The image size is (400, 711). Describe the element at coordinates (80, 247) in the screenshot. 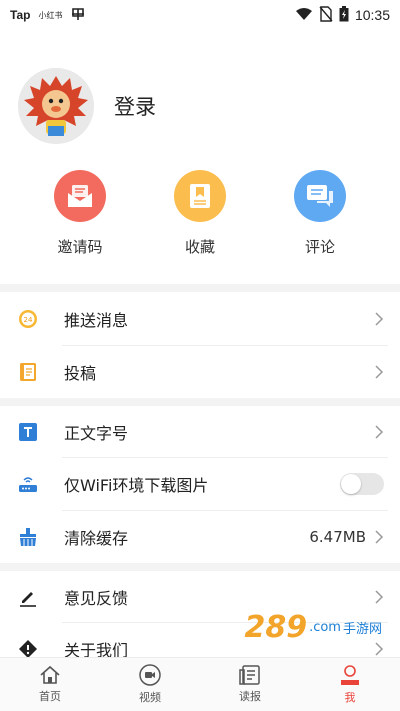

I see `invite-code-label: 邀请码` at that location.